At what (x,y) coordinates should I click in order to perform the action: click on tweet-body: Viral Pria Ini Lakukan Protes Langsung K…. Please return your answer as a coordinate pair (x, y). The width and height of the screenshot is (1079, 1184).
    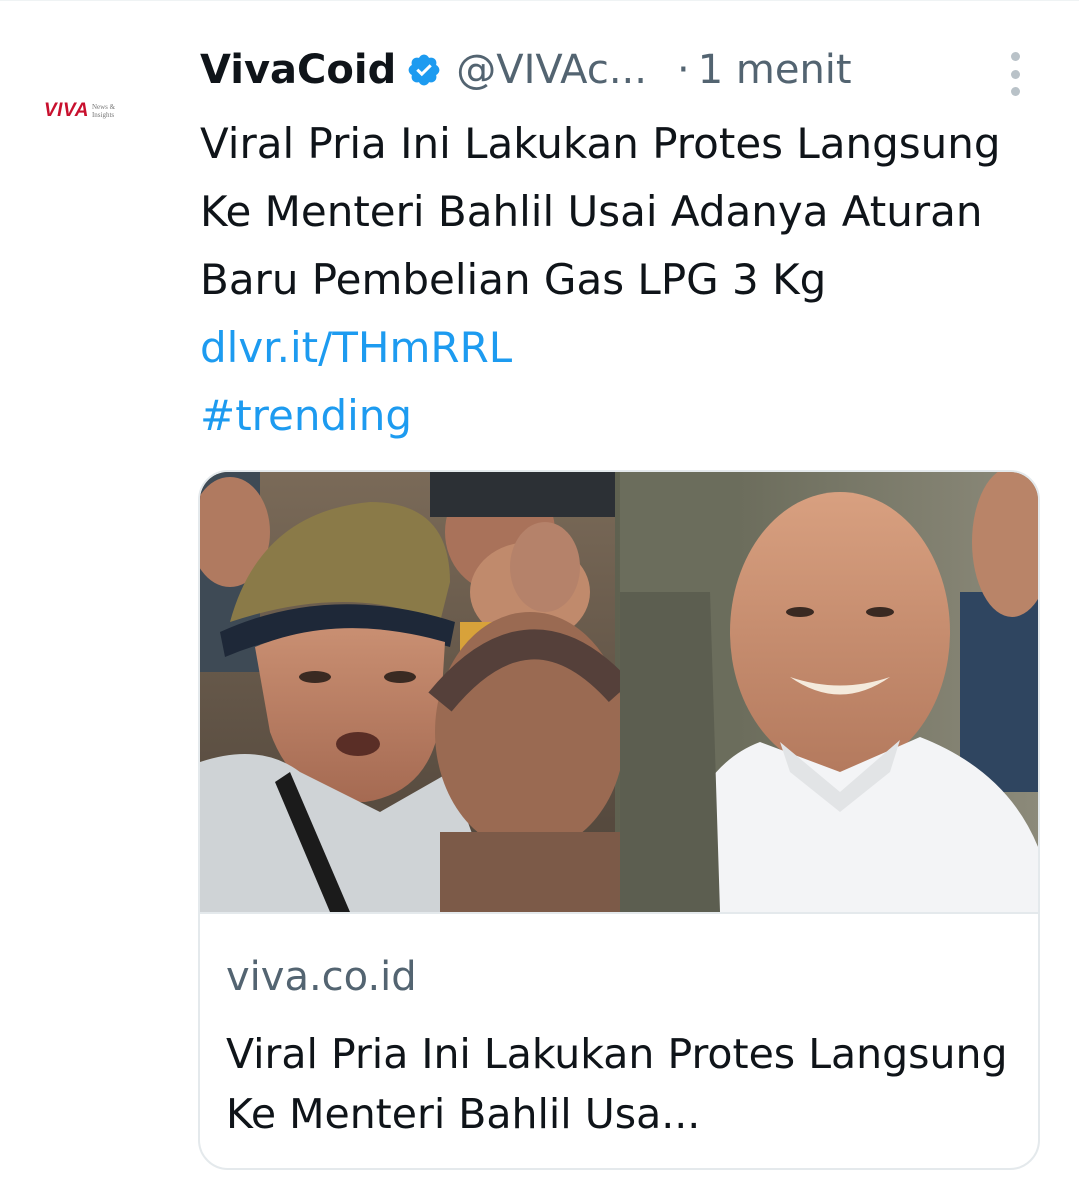
    Looking at the image, I should click on (600, 211).